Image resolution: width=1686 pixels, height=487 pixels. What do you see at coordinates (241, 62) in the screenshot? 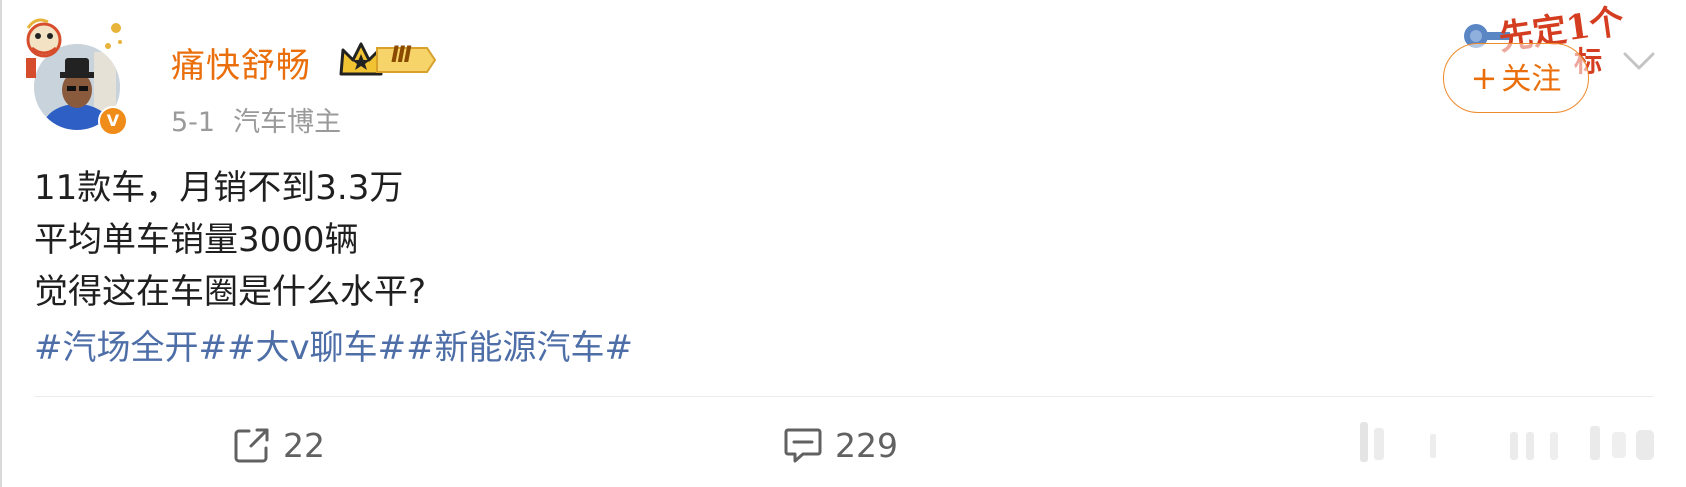
I see `author-name: 痛快舒畅` at bounding box center [241, 62].